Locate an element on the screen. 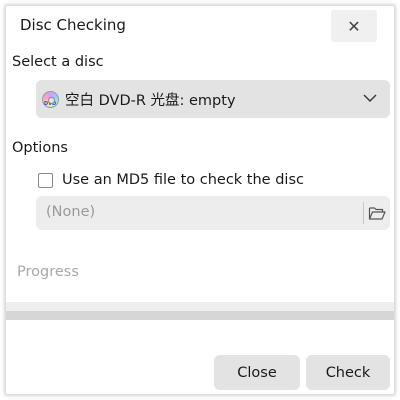  dvd-icon-text: DVD is located at coordinates (50, 103).